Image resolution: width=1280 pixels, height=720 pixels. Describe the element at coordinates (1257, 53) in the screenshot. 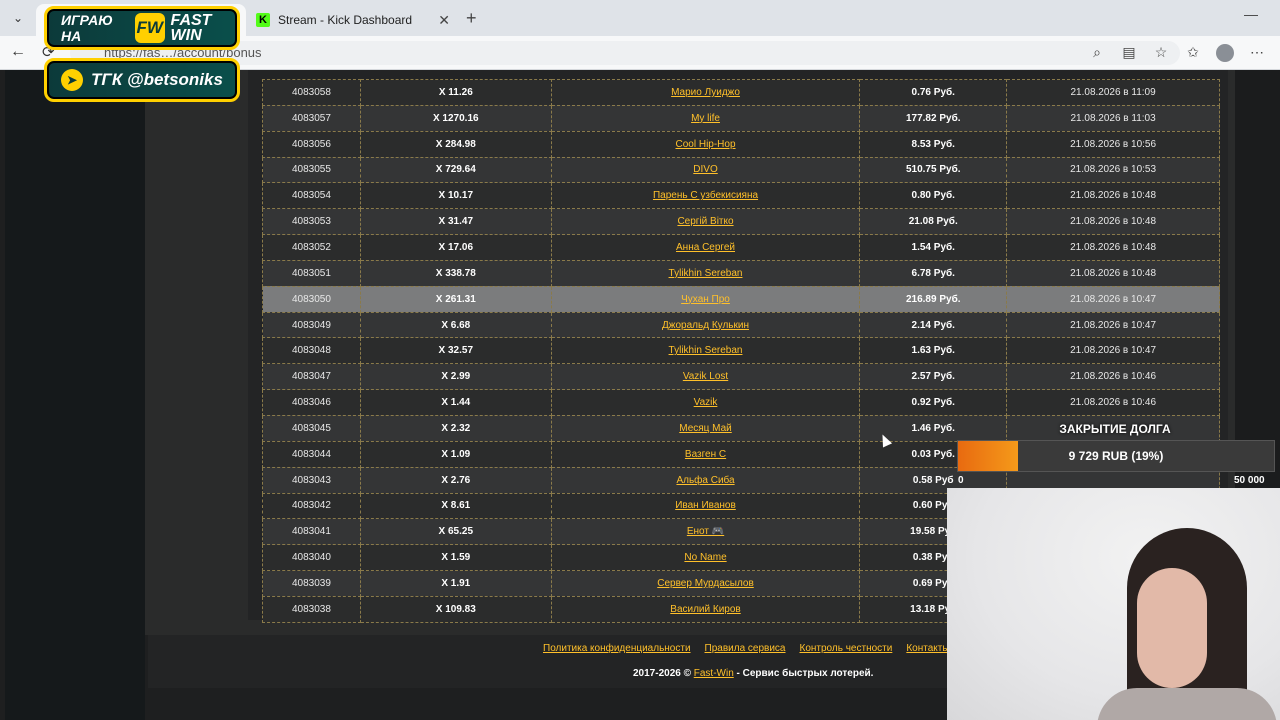

I see `more-menu-icon: ⋯` at that location.